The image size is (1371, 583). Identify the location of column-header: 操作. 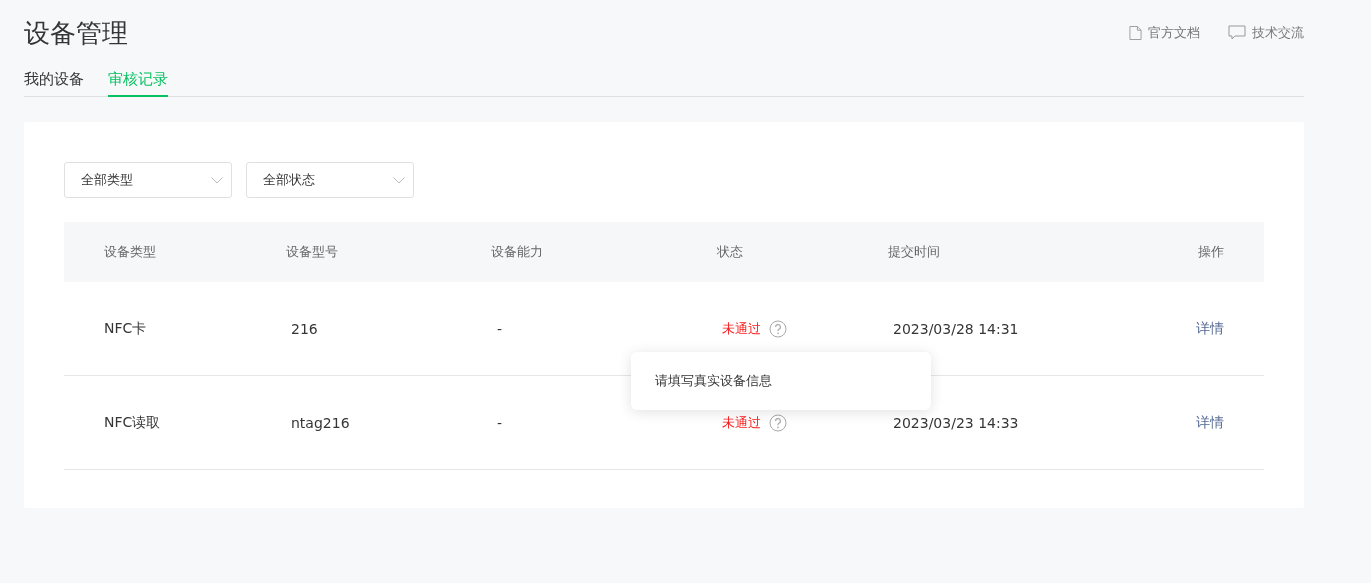
(1211, 251).